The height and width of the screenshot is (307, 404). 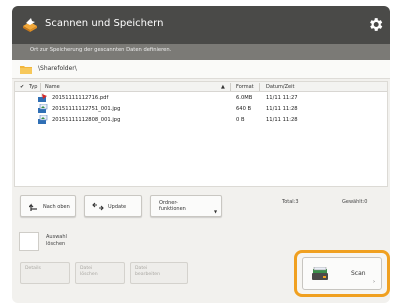 What do you see at coordinates (104, 23) in the screenshot?
I see `page-title: Scannen und Speichern` at bounding box center [104, 23].